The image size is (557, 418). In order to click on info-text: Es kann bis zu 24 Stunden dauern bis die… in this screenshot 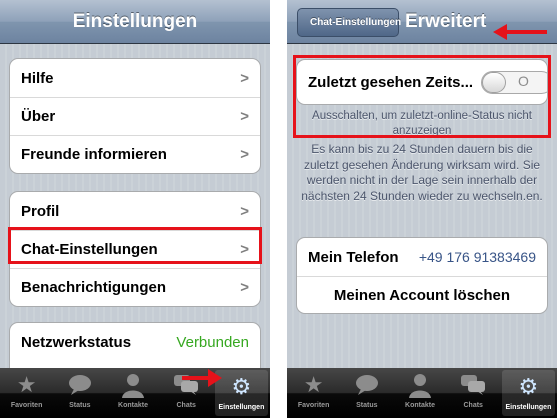, I will do `click(422, 172)`.